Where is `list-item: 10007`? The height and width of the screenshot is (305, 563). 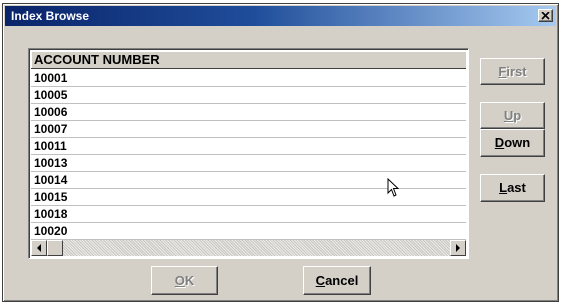 list-item: 10007 is located at coordinates (248, 129).